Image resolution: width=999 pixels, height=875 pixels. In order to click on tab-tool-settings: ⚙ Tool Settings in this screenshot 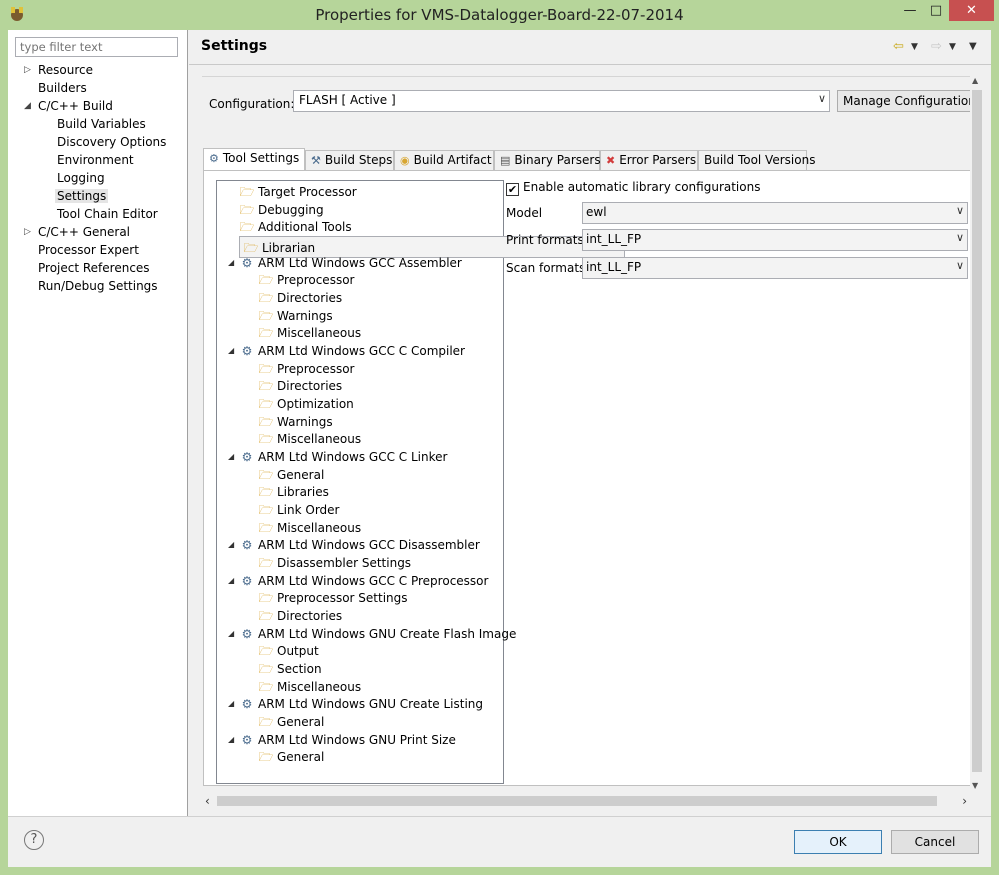, I will do `click(254, 159)`.